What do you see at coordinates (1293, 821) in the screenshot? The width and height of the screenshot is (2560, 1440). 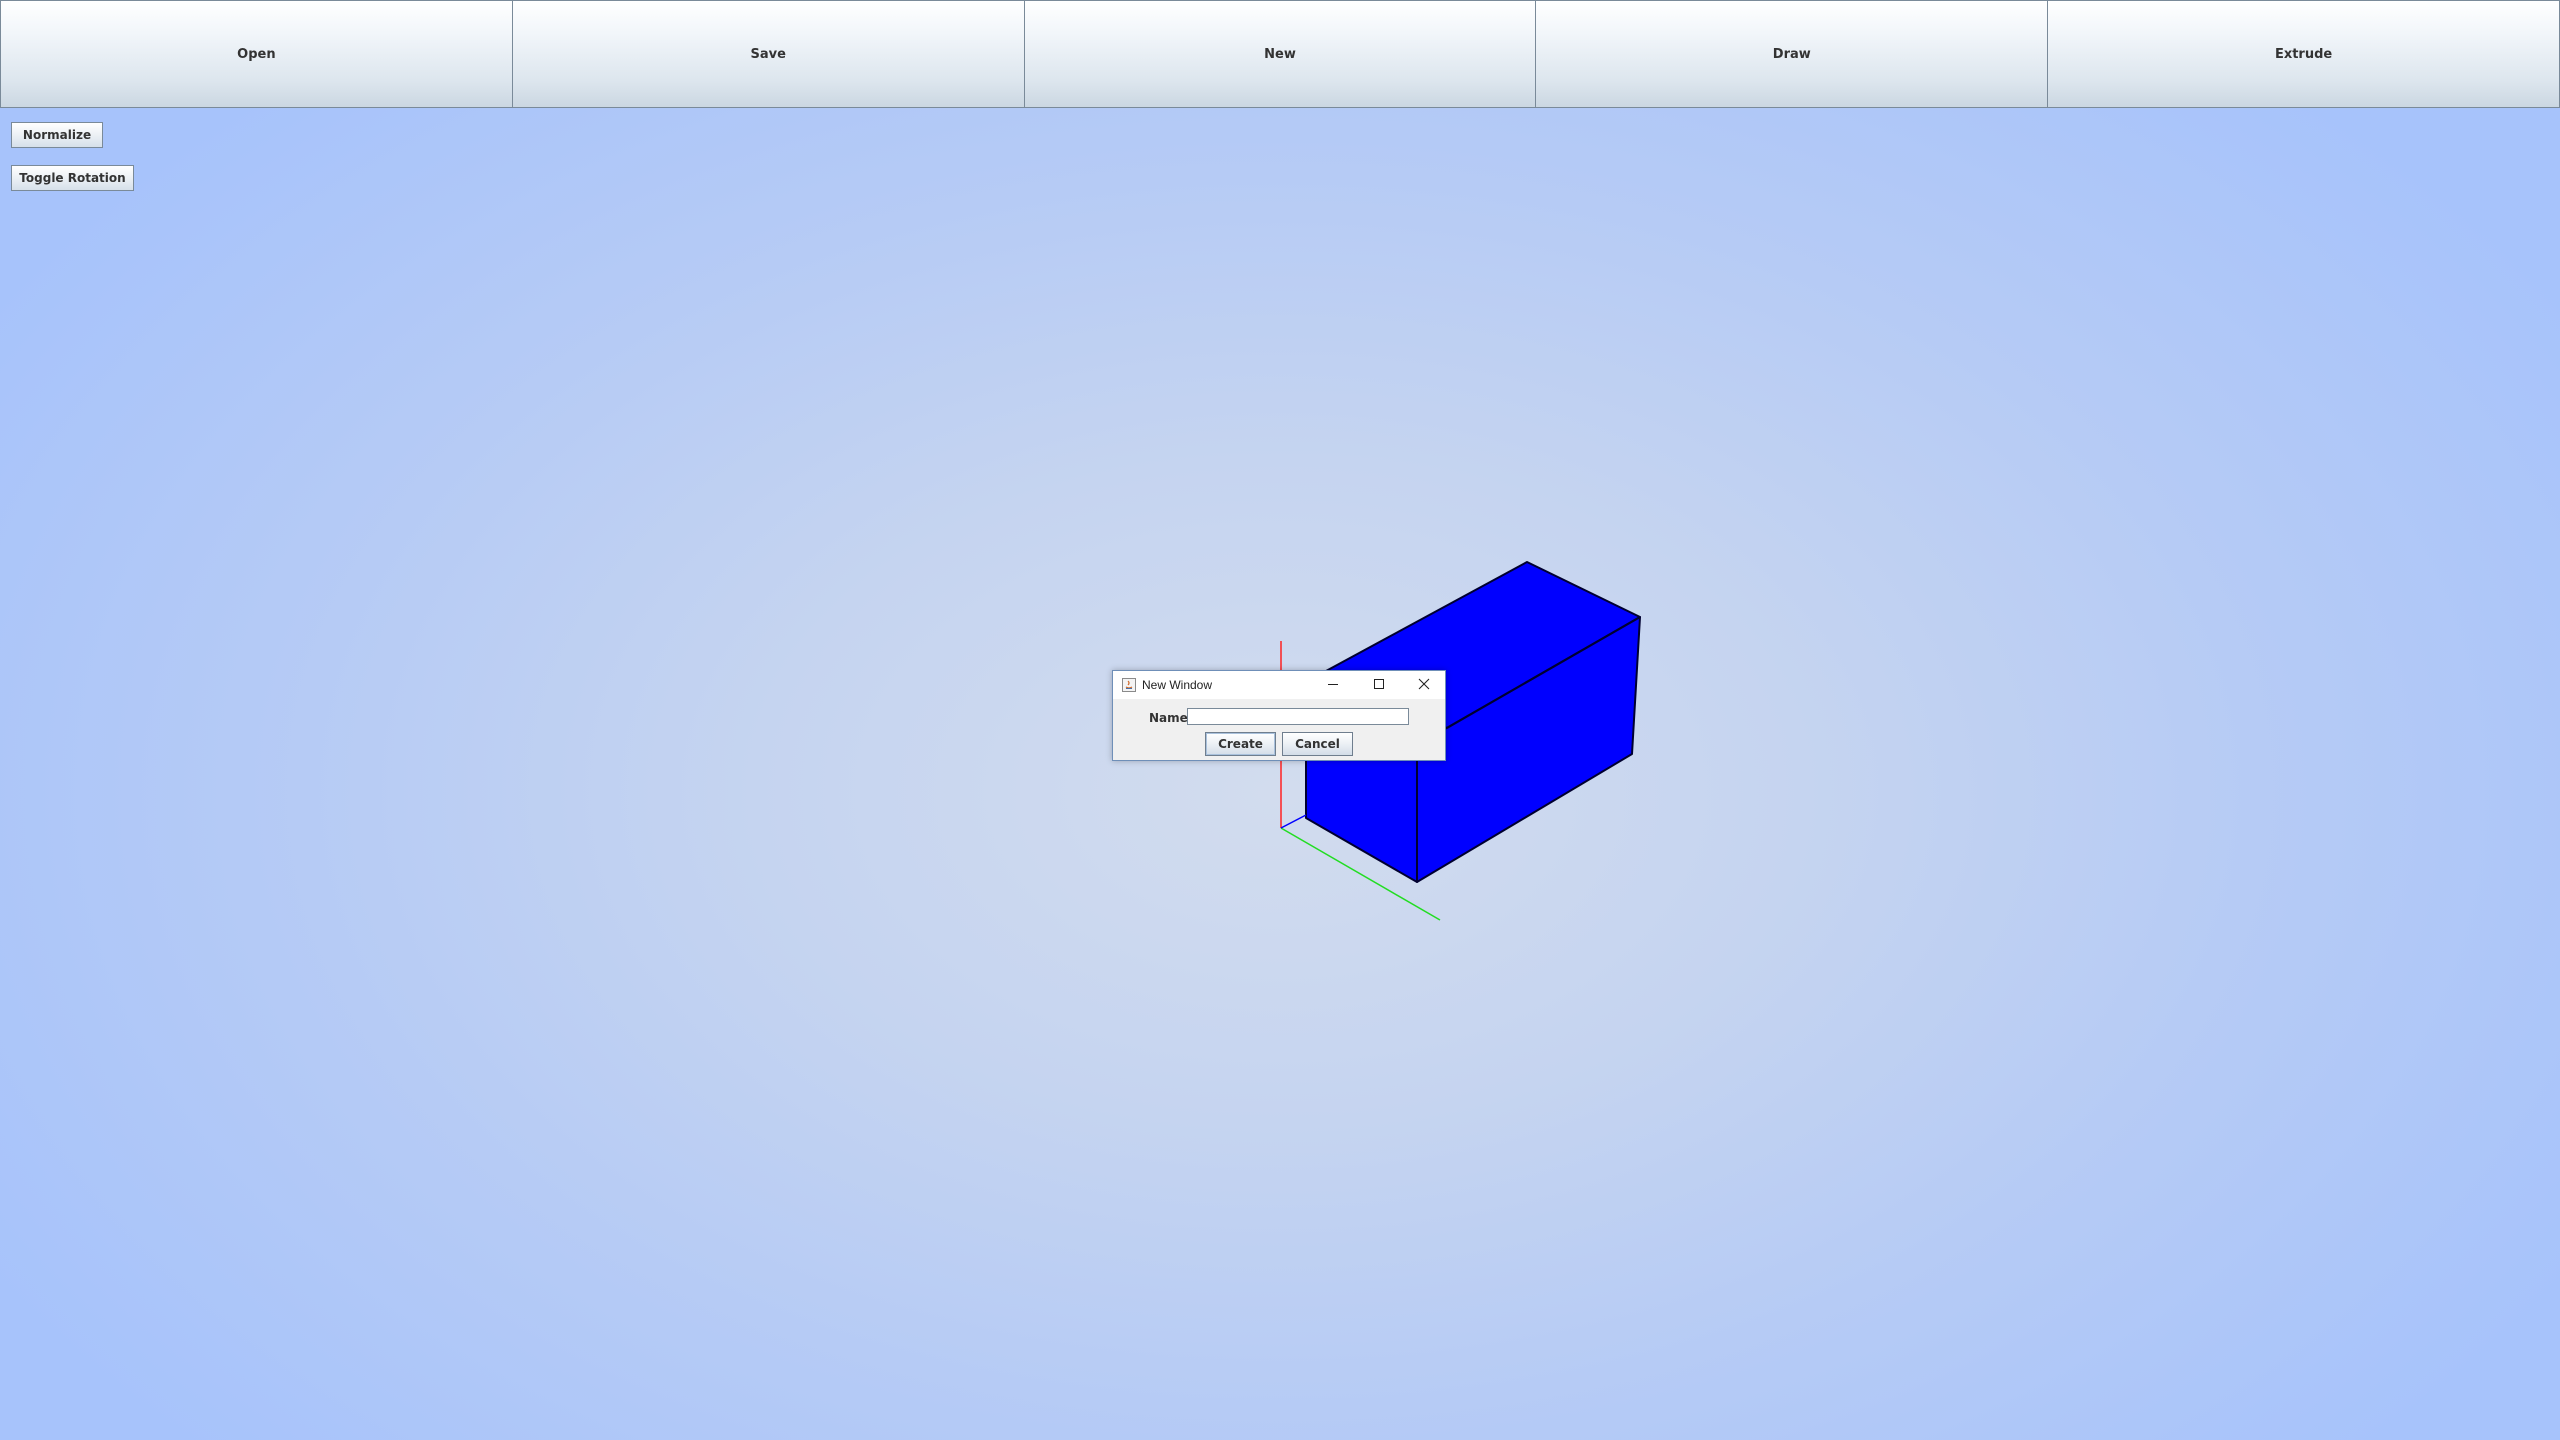 I see `z-axis-line` at bounding box center [1293, 821].